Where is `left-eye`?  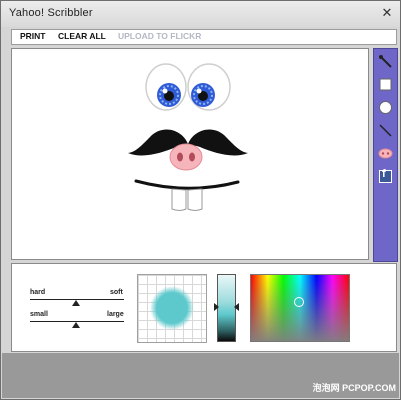
left-eye is located at coordinates (166, 87).